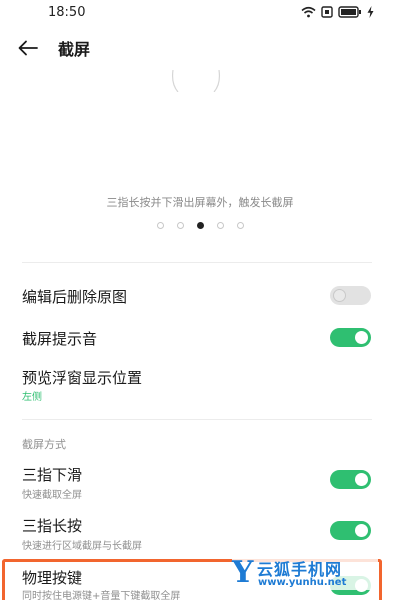 This screenshot has width=400, height=600. Describe the element at coordinates (243, 572) in the screenshot. I see `watermark-letter: Y` at that location.